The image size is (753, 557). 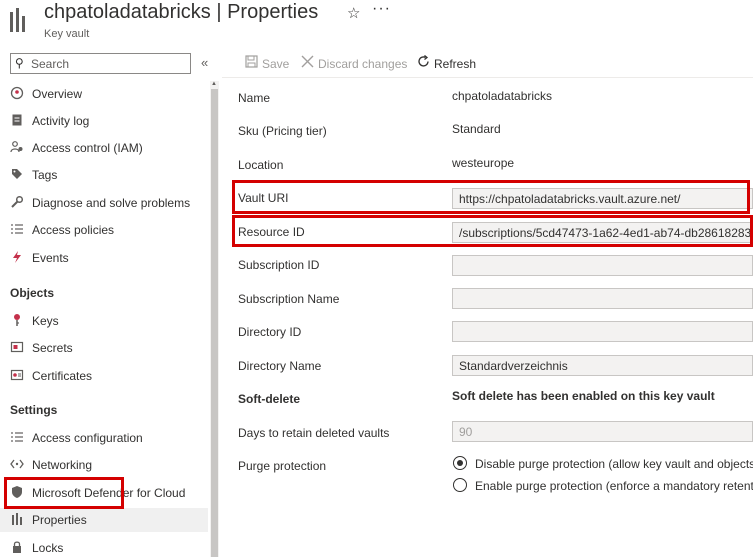 I want to click on location-value: westeurope, so click(x=483, y=163).